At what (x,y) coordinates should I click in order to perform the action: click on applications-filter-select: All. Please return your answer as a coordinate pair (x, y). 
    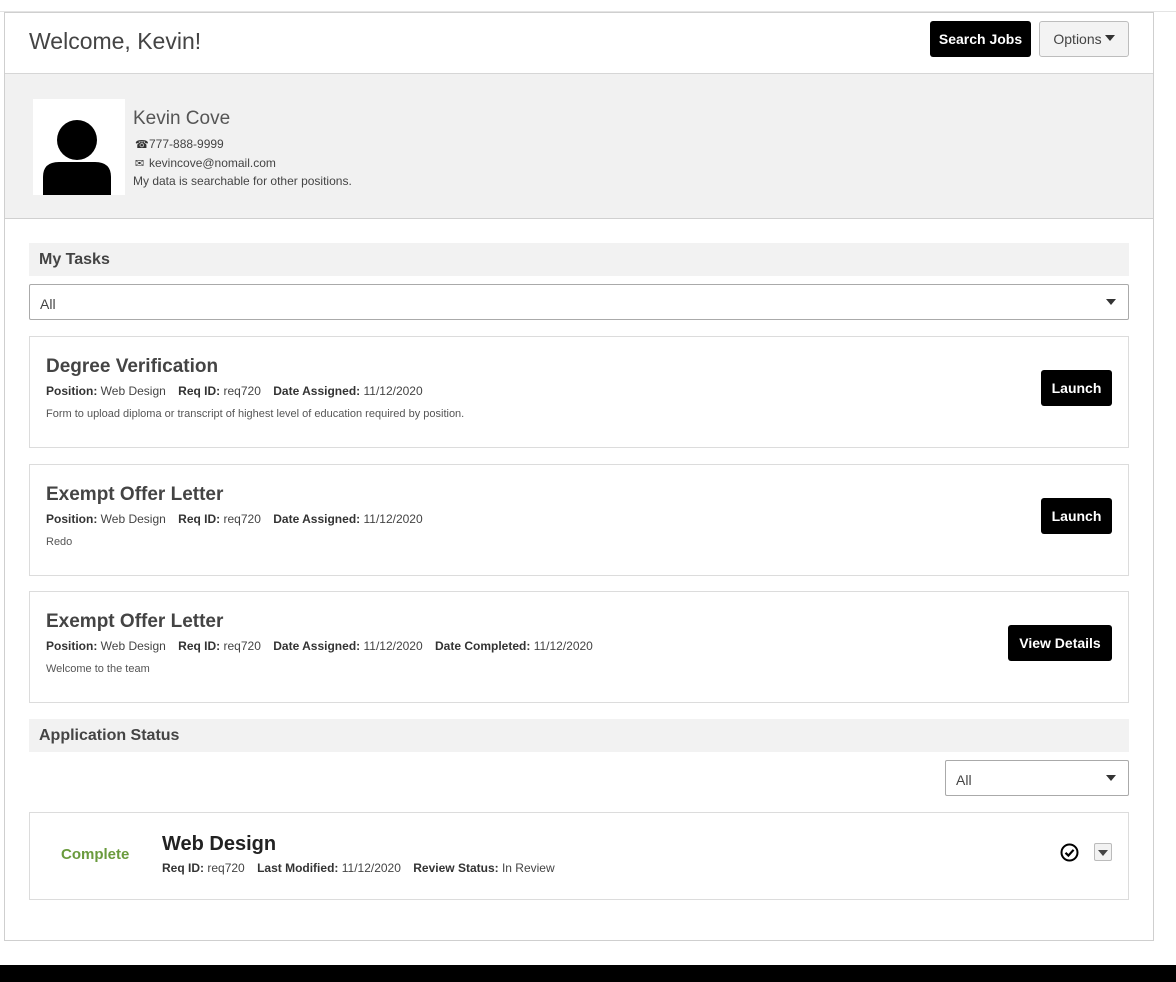
    Looking at the image, I should click on (1037, 778).